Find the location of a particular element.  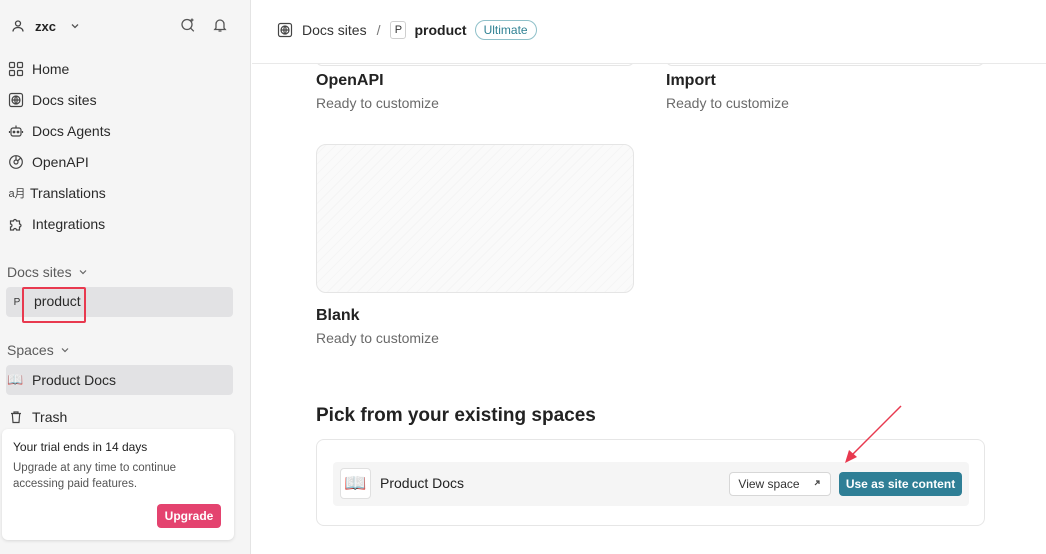

option-title-blank: Blank is located at coordinates (338, 315).